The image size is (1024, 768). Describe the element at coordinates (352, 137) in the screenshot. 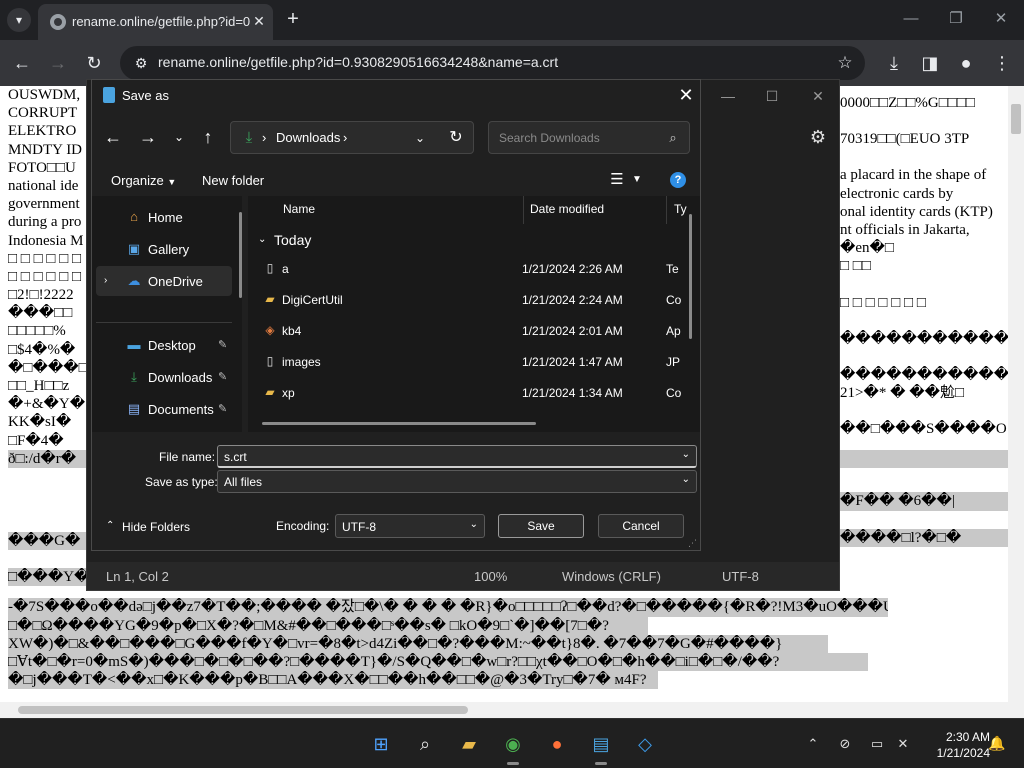

I see `dialog-address-bar: ⤓ › Downloads › ⌄ ↻` at that location.